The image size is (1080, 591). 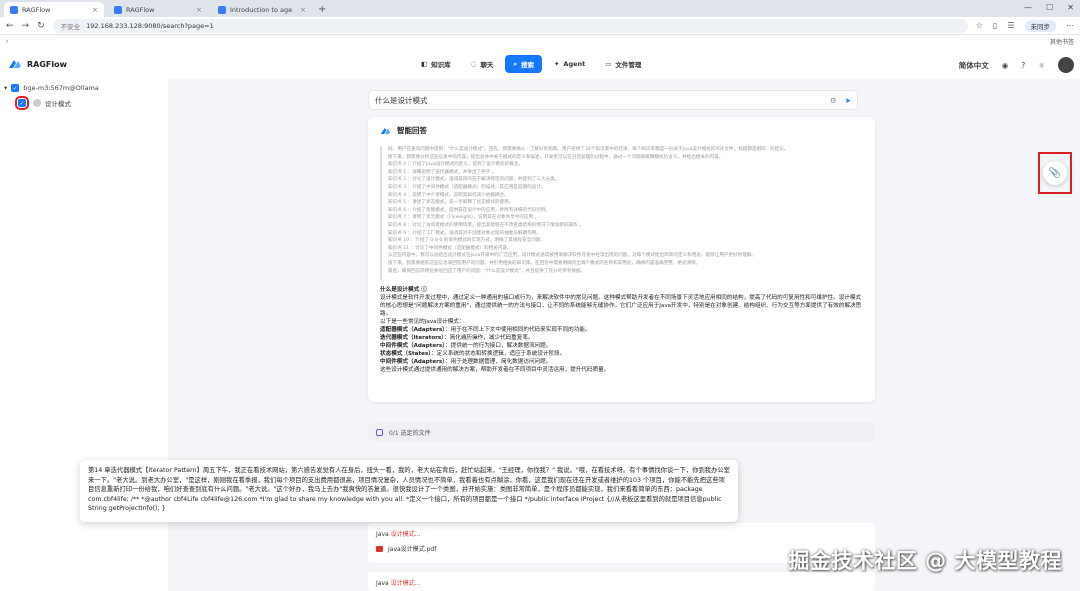 What do you see at coordinates (15, 64) in the screenshot?
I see `ragflow-logo-icon` at bounding box center [15, 64].